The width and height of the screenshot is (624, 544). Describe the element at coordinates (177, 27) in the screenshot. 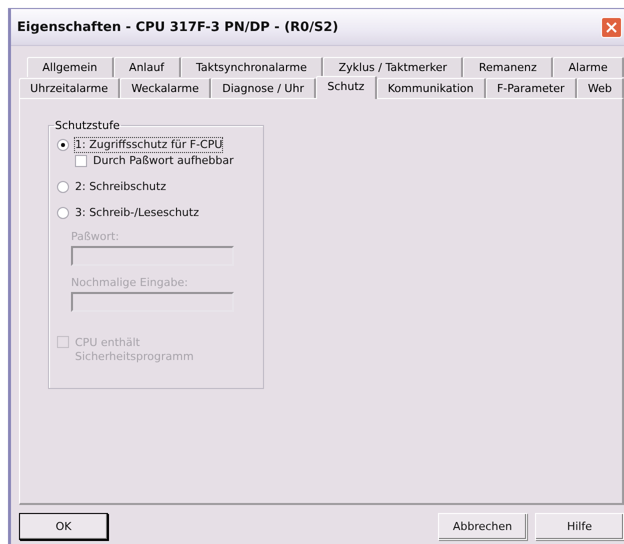

I see `window-title: Eigenschaften - CPU 317F-3 PN/DP - (R0/S2)` at that location.